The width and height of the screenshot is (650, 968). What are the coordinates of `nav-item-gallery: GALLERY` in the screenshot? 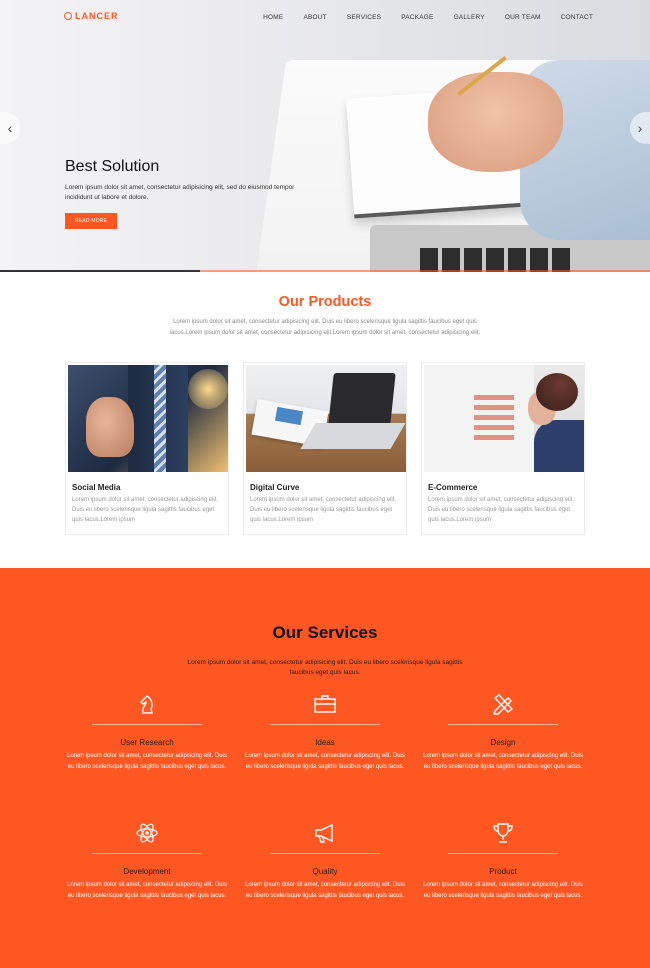 It's located at (469, 17).